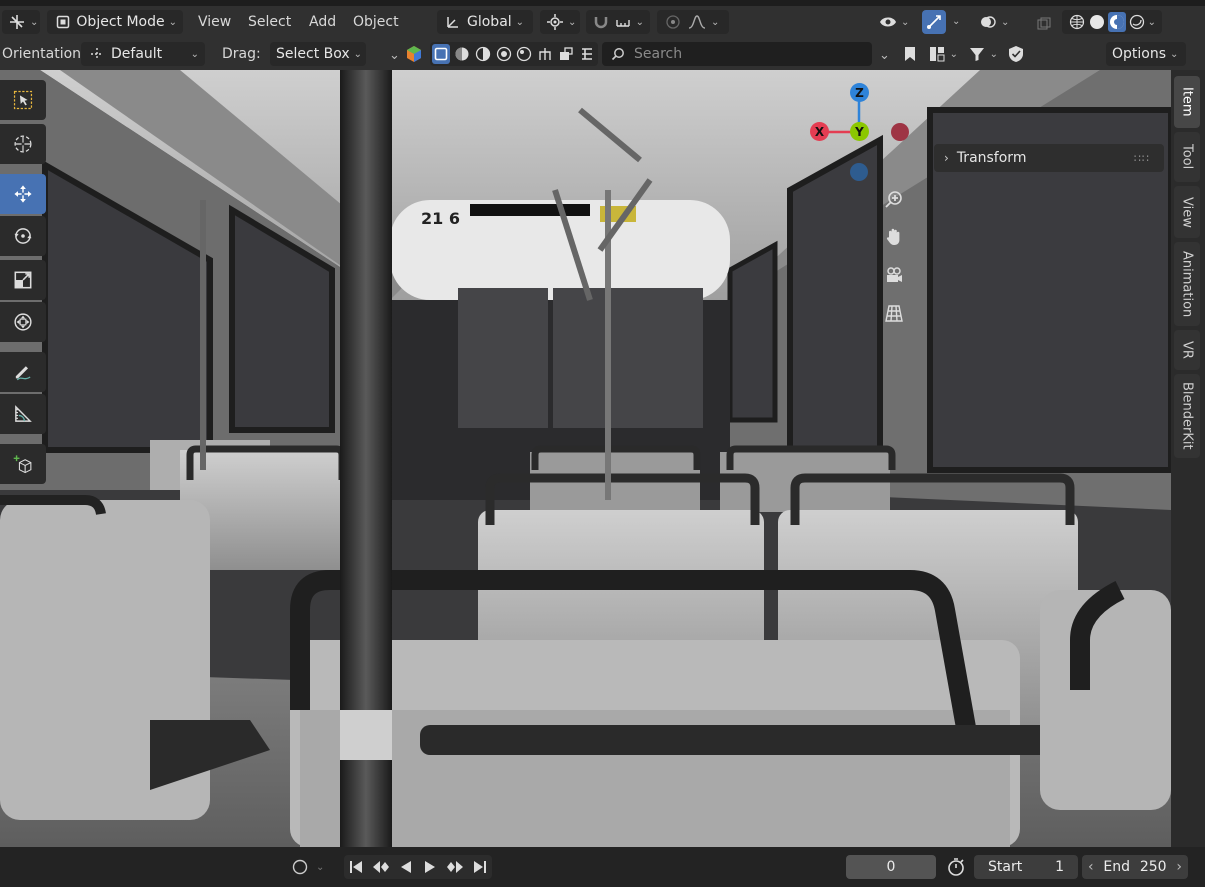 This screenshot has height=887, width=1205. I want to click on current-frame-field: 0, so click(891, 867).